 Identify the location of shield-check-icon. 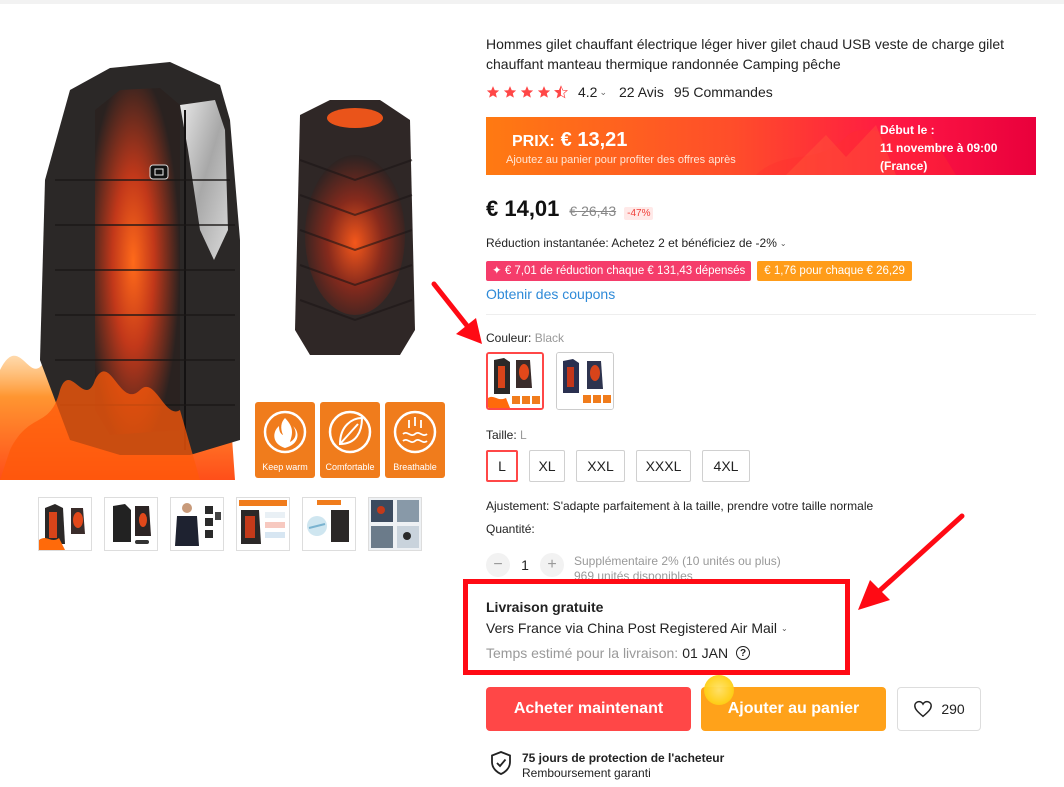
(501, 763).